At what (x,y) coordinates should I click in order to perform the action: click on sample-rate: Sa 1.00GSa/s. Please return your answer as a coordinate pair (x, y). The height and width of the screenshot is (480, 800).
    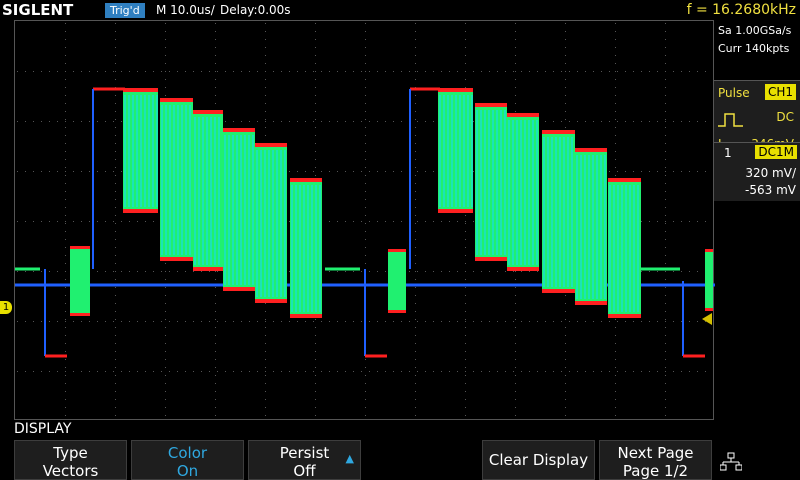
    Looking at the image, I should click on (755, 30).